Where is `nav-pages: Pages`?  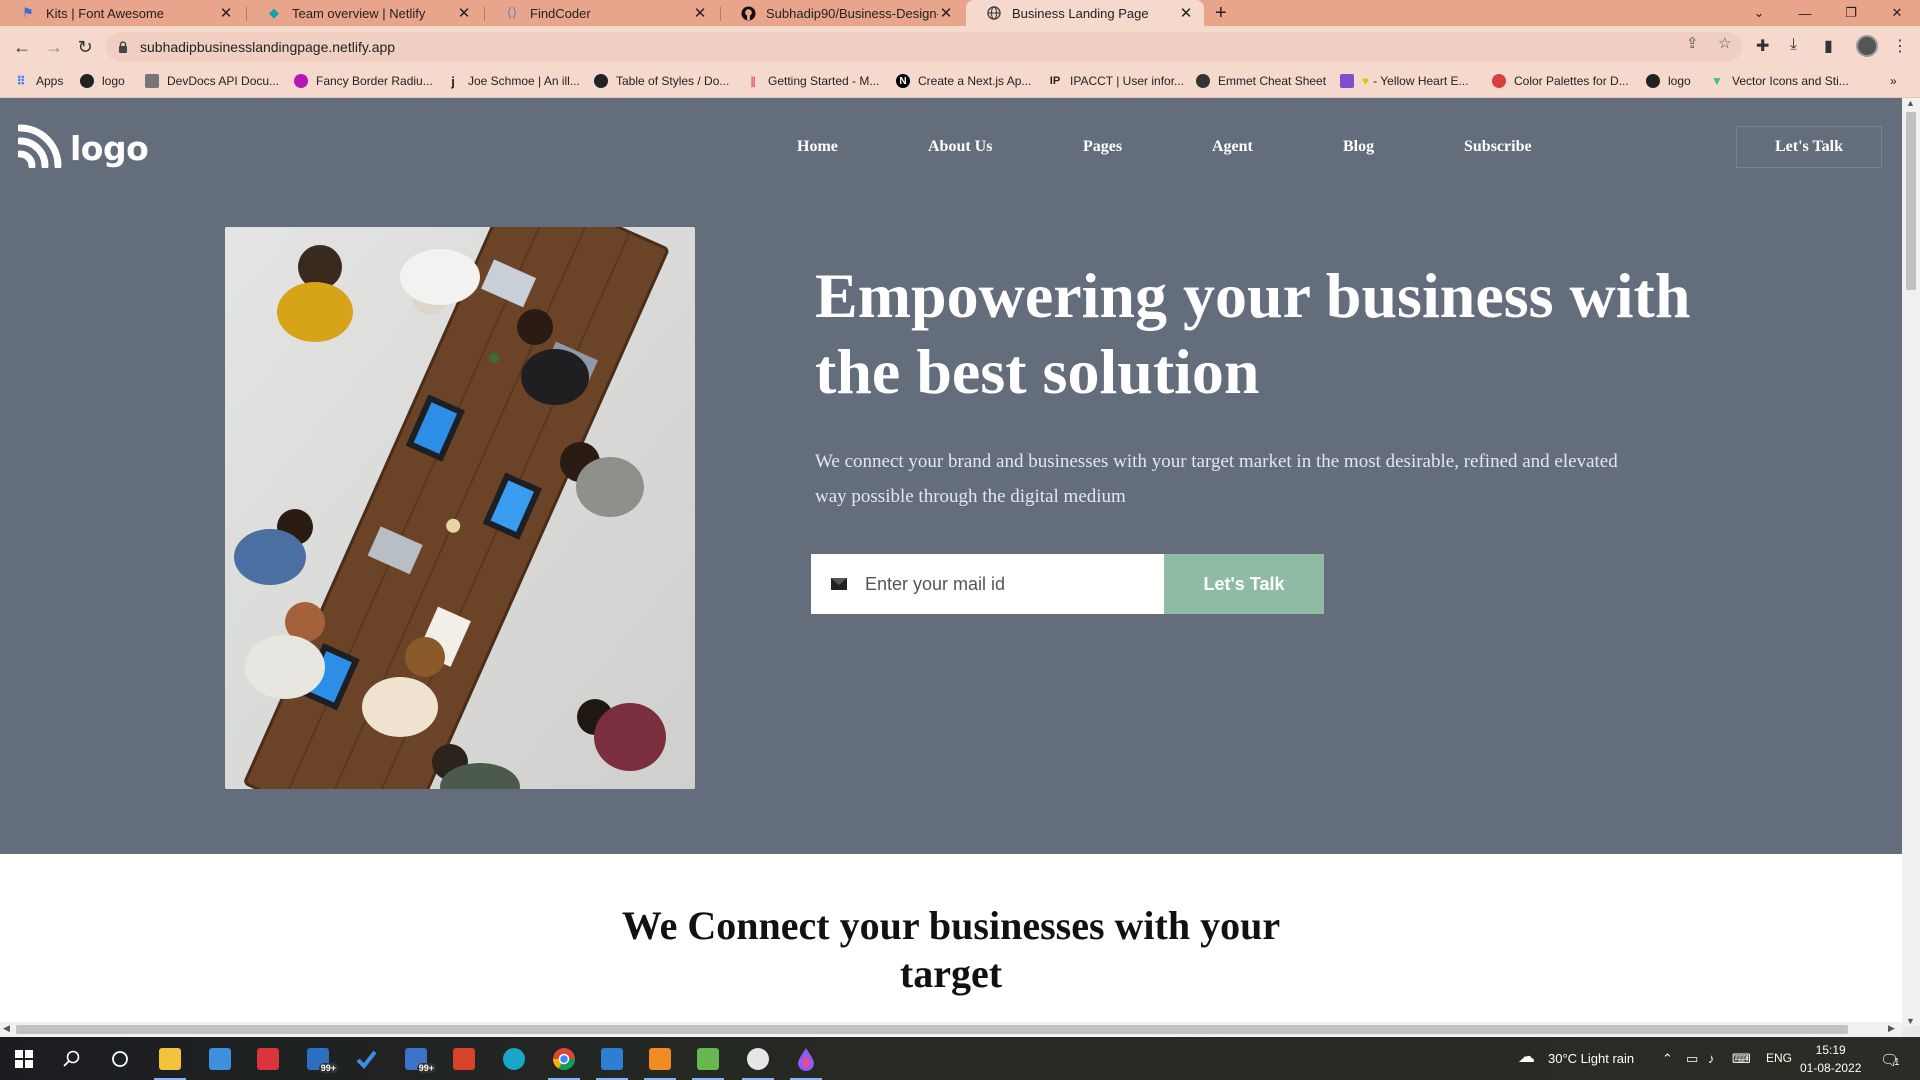 nav-pages: Pages is located at coordinates (1102, 147).